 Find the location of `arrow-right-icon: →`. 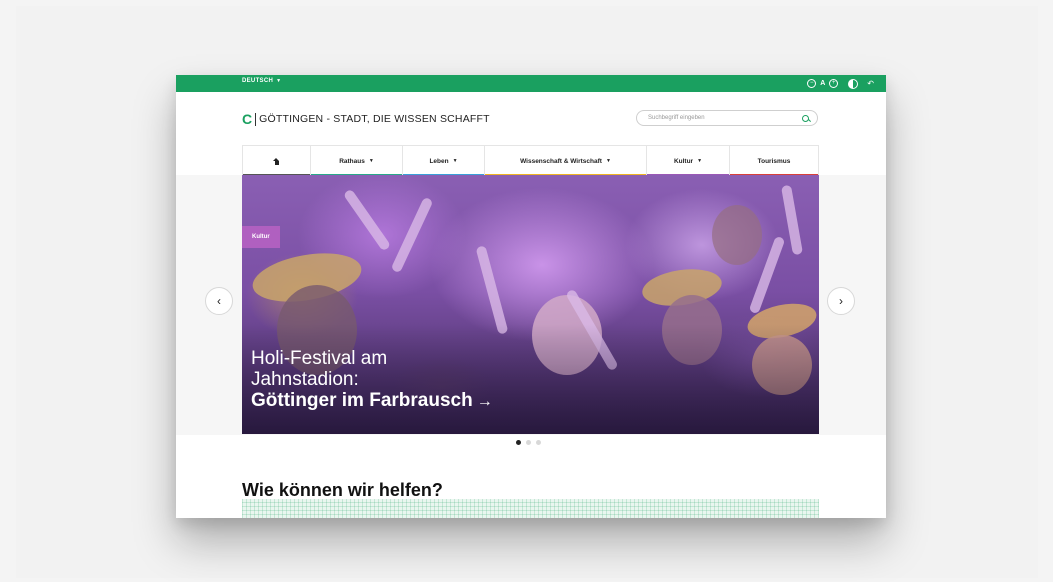

arrow-right-icon: → is located at coordinates (484, 401).